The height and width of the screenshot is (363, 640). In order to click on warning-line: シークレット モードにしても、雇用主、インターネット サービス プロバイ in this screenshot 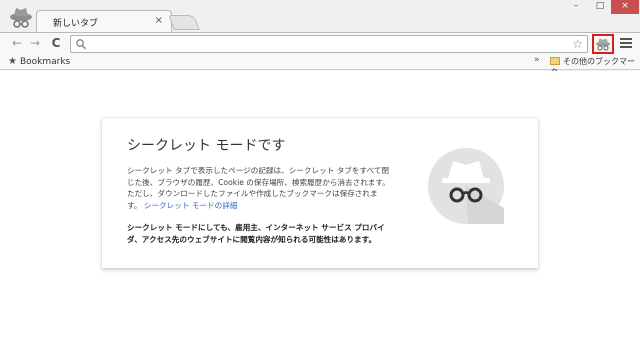, I will do `click(256, 227)`.